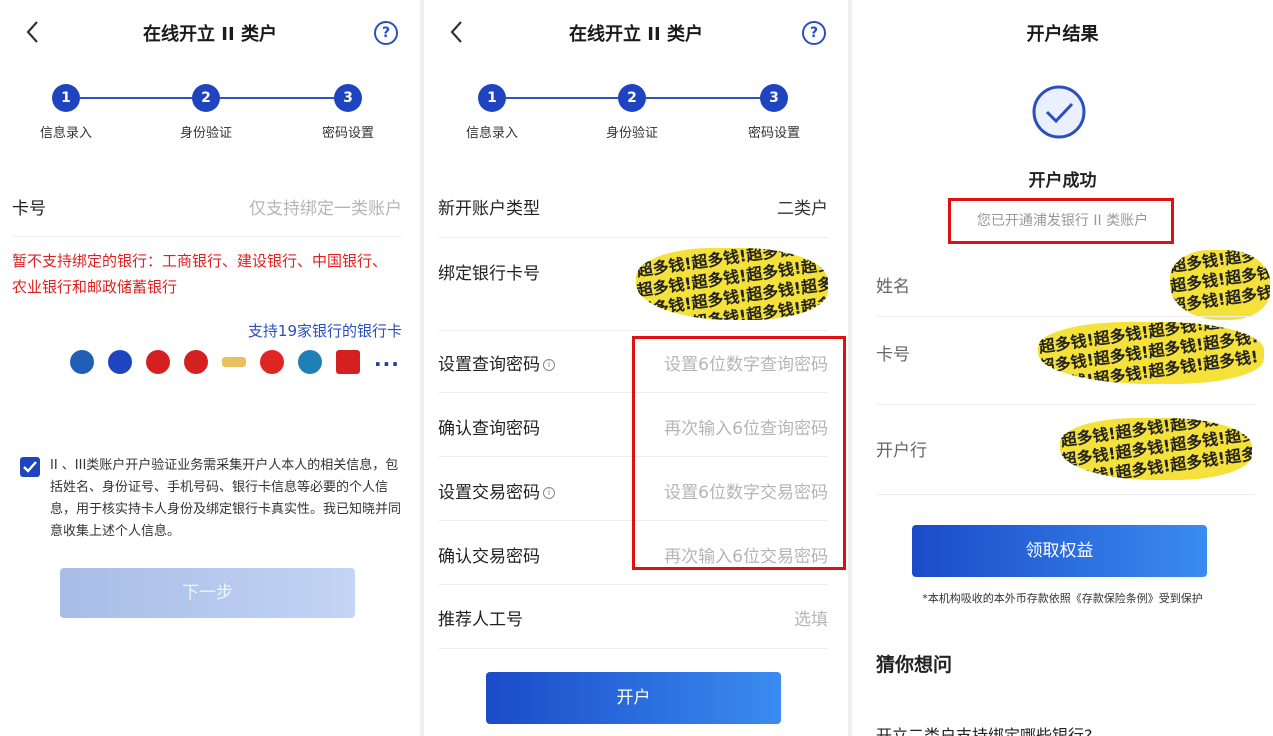 The width and height of the screenshot is (1273, 736). What do you see at coordinates (325, 330) in the screenshot?
I see `supported-banks-link: 支持19家银行的银行卡` at bounding box center [325, 330].